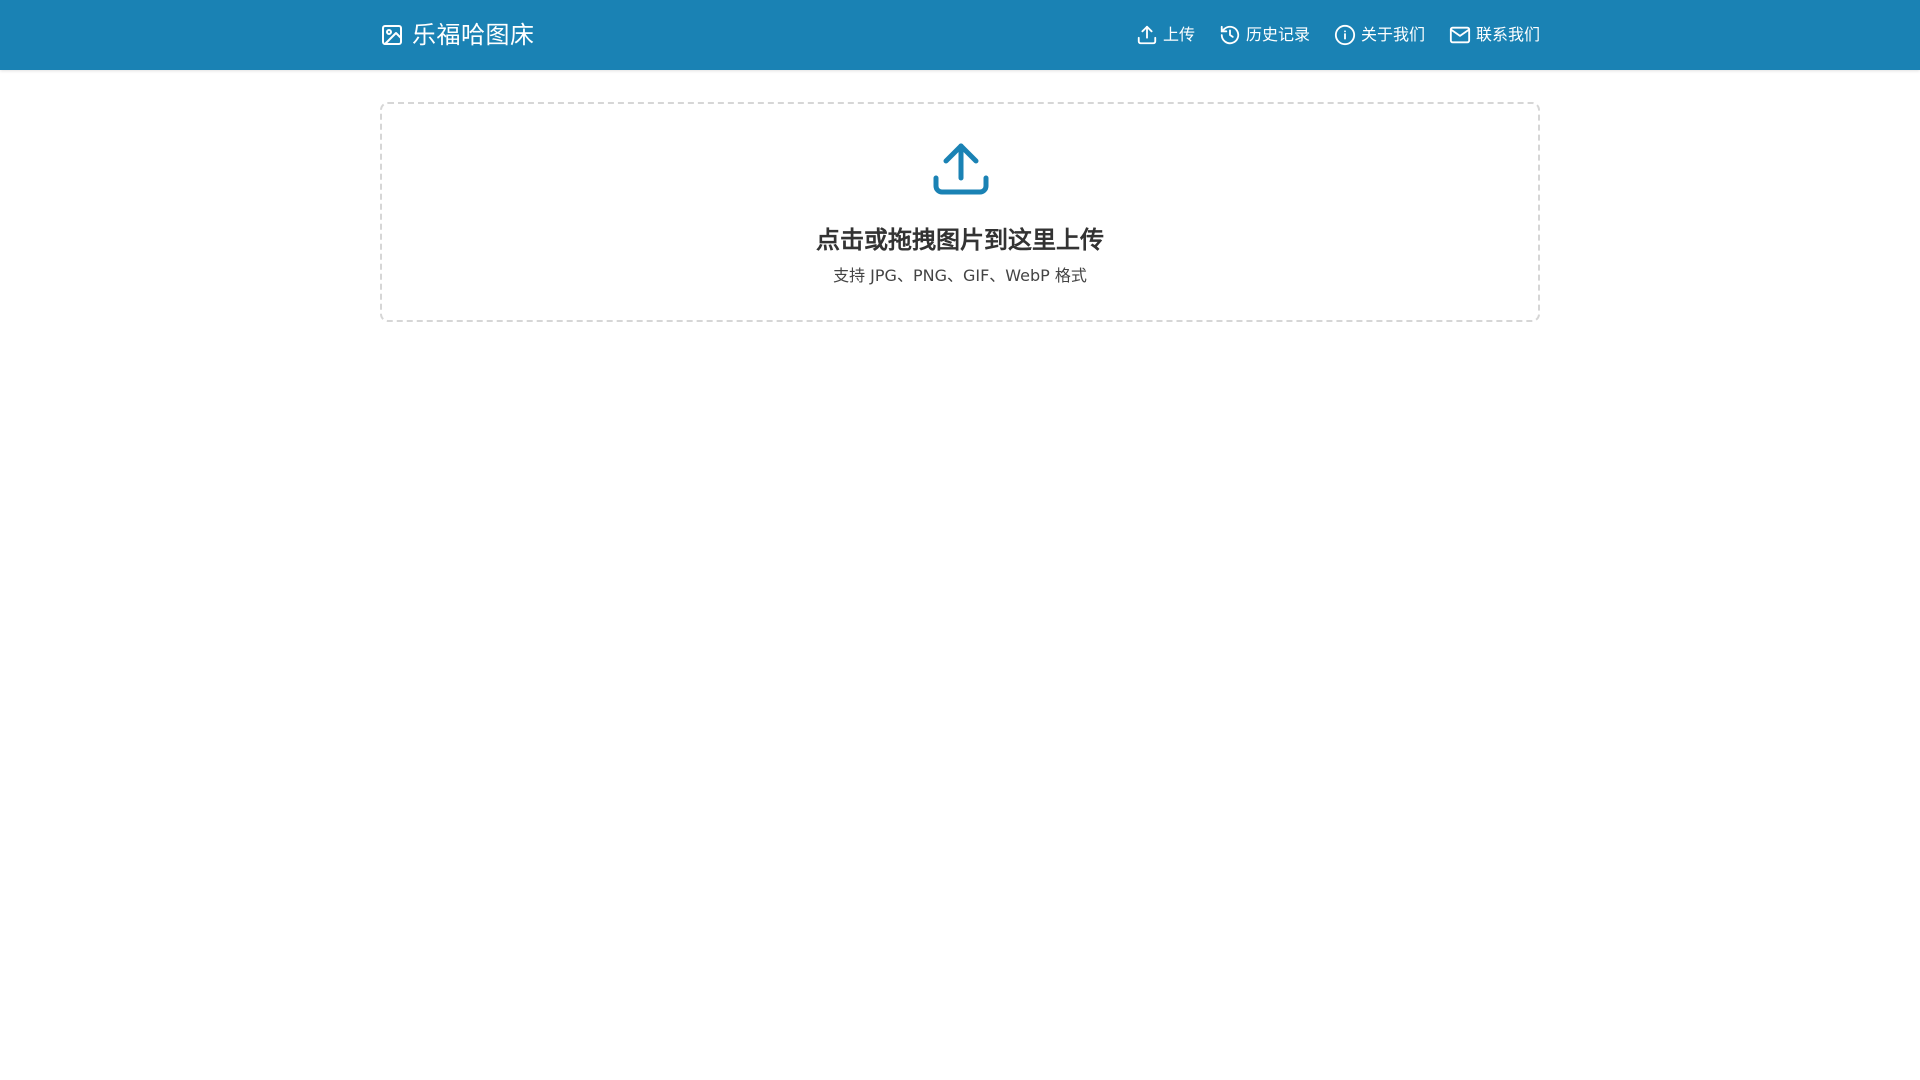 The image size is (1920, 1080). What do you see at coordinates (1277, 34) in the screenshot?
I see `nav-history-label: 历史记录` at bounding box center [1277, 34].